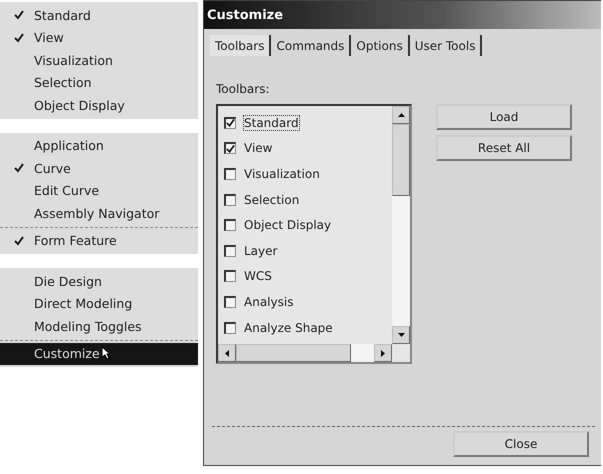 Image resolution: width=603 pixels, height=474 pixels. What do you see at coordinates (401, 115) in the screenshot?
I see `scroll-up-icon` at bounding box center [401, 115].